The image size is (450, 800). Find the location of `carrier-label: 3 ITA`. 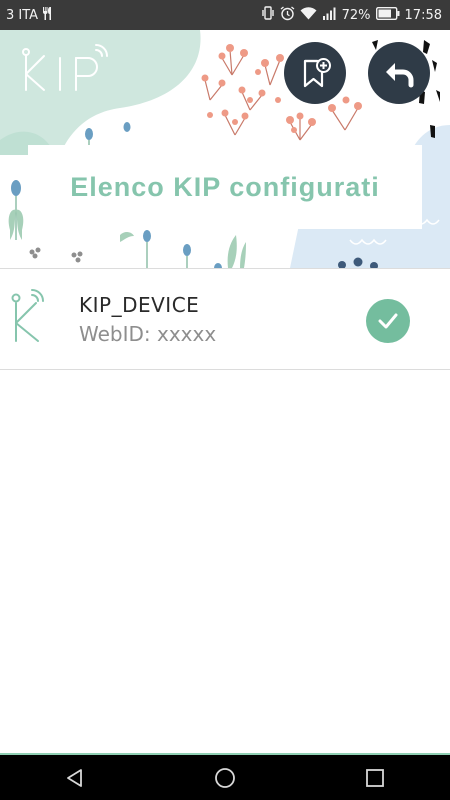

carrier-label: 3 ITA is located at coordinates (22, 15).